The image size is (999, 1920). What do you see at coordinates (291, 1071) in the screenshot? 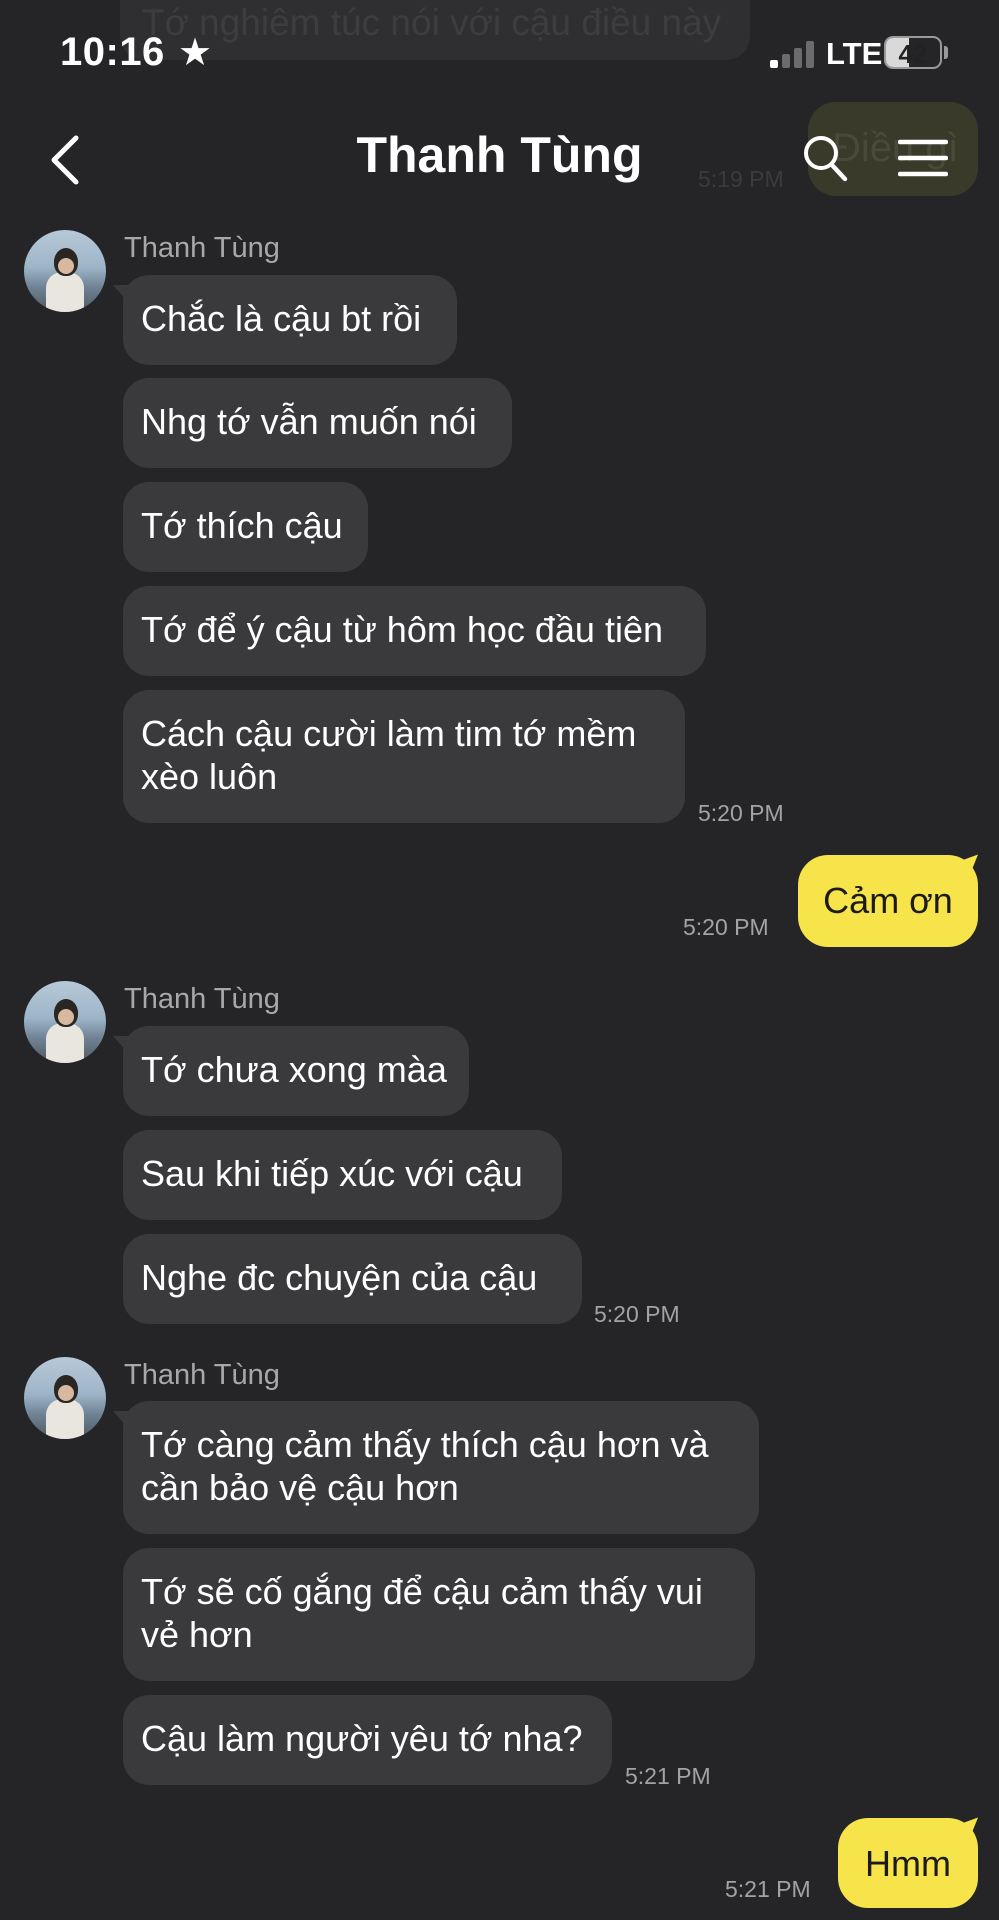
I see `incoming-message: Tớ chưa xong màa` at bounding box center [291, 1071].